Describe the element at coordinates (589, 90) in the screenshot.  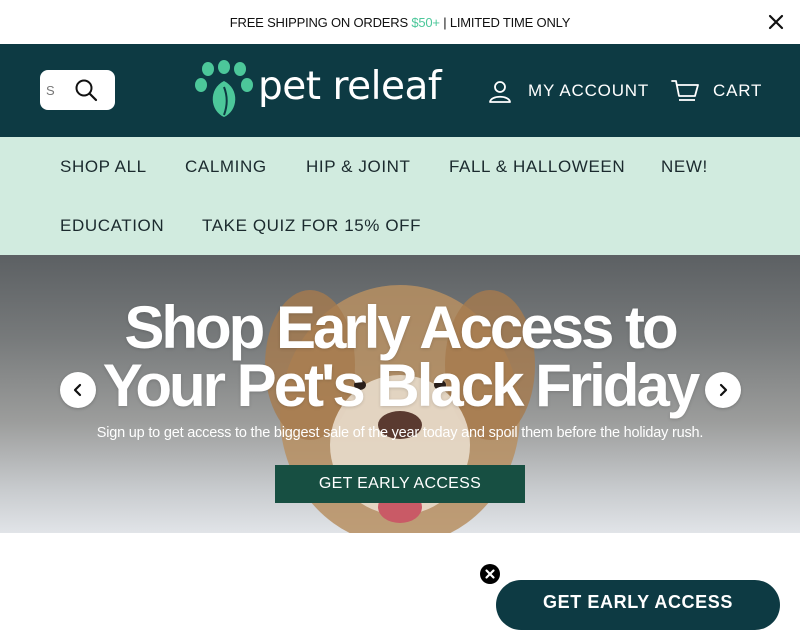
I see `my-account-label: MY ACCOUNT` at that location.